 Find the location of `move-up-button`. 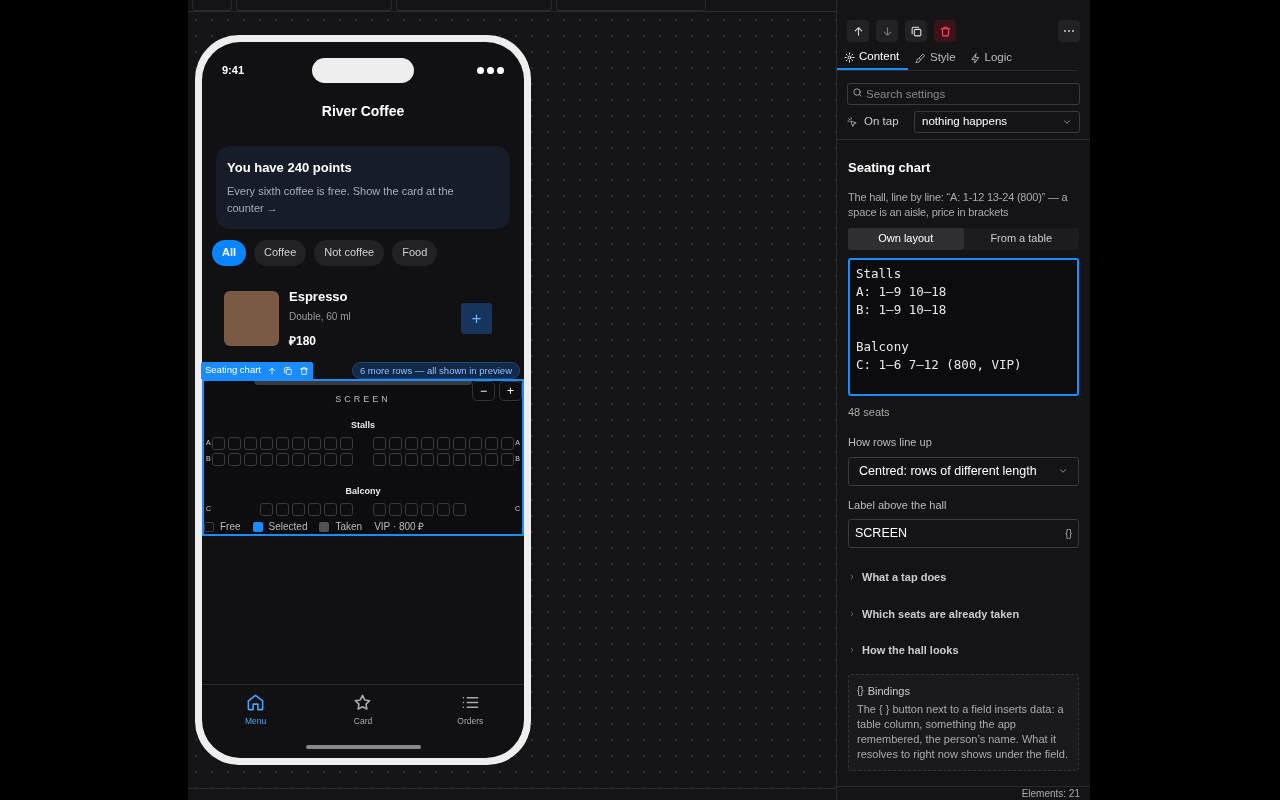

move-up-button is located at coordinates (858, 31).